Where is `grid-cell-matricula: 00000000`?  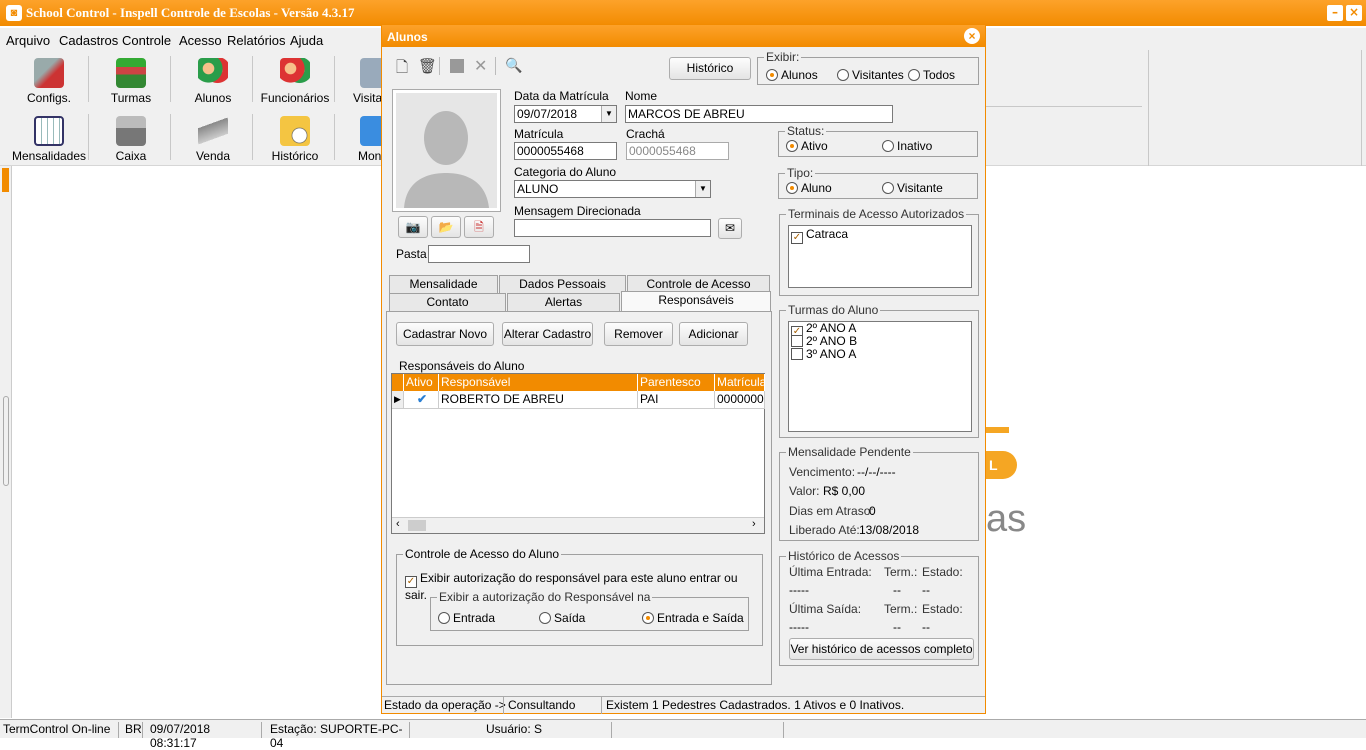 grid-cell-matricula: 00000000 is located at coordinates (740, 400).